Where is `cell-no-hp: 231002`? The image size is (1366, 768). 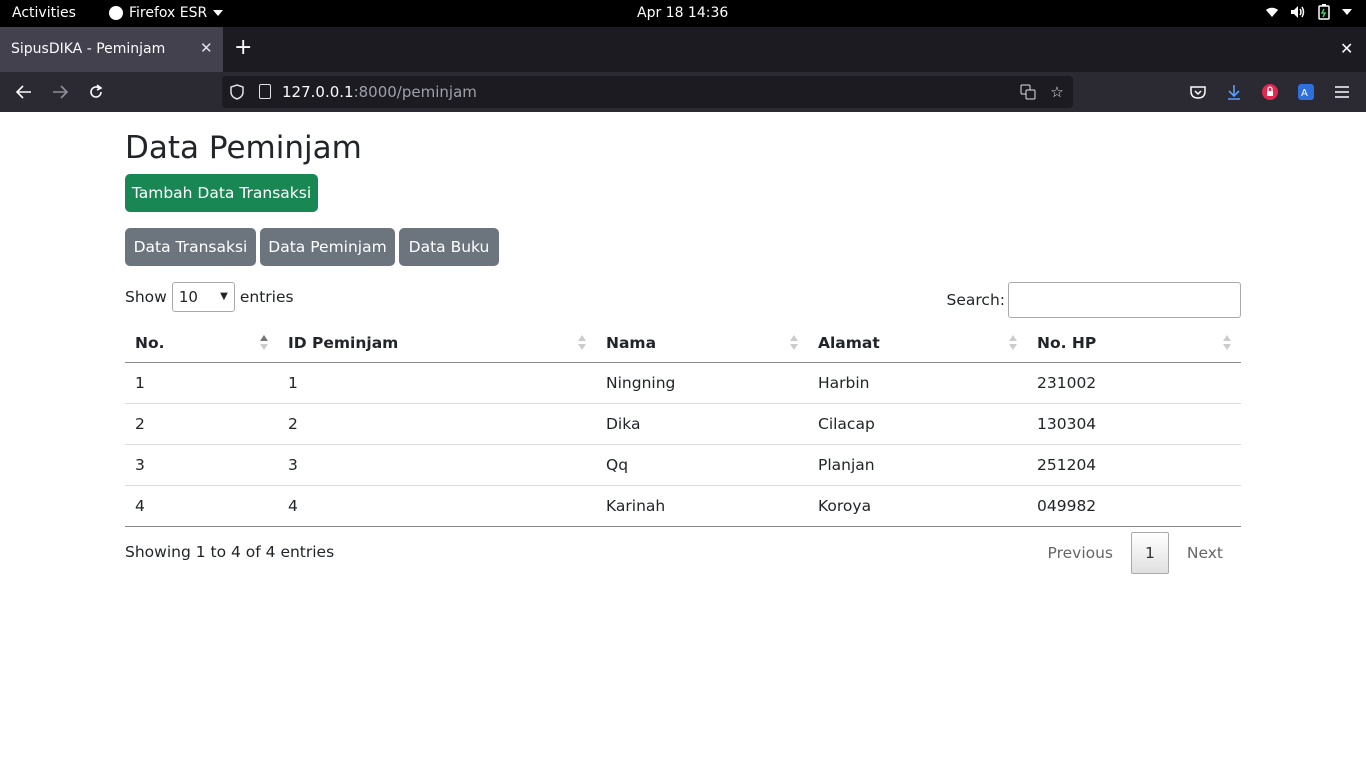
cell-no-hp: 231002 is located at coordinates (1067, 382).